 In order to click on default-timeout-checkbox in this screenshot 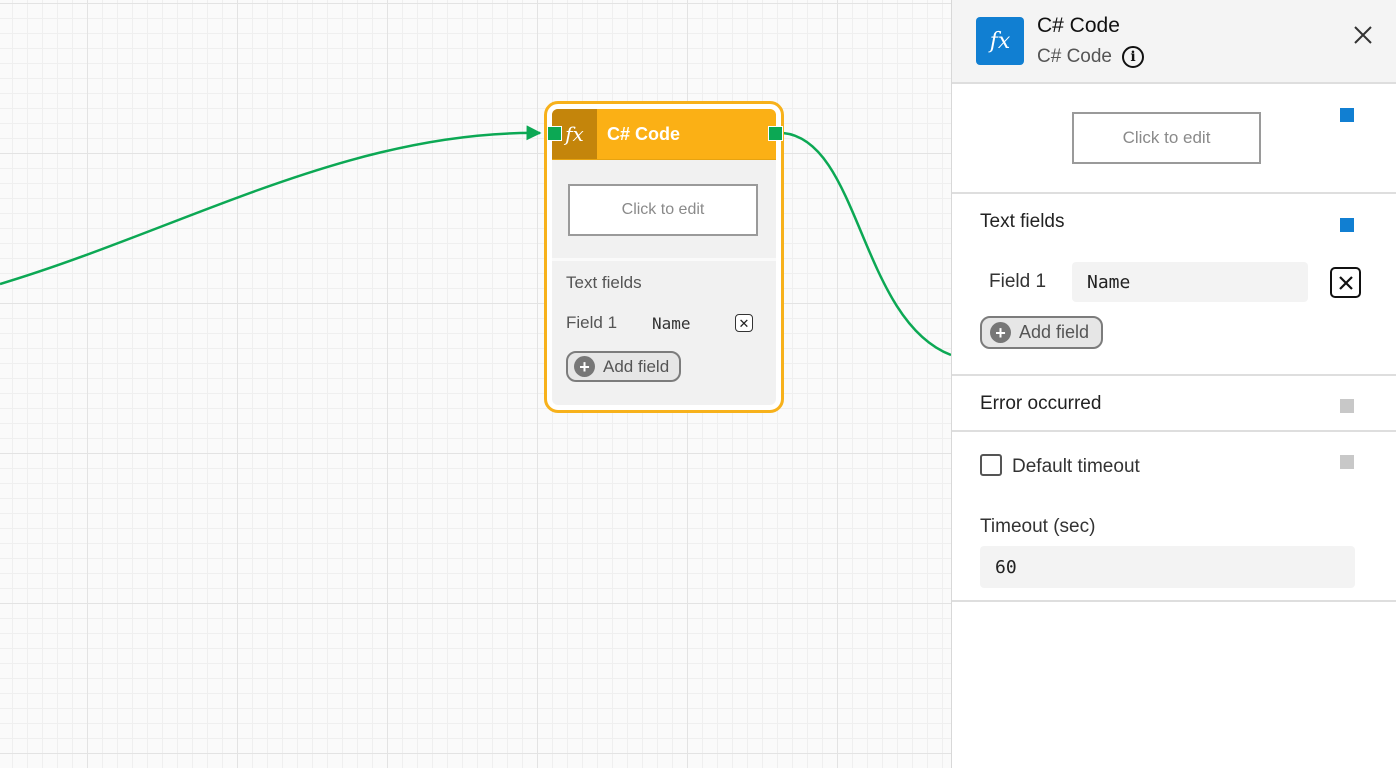, I will do `click(991, 465)`.